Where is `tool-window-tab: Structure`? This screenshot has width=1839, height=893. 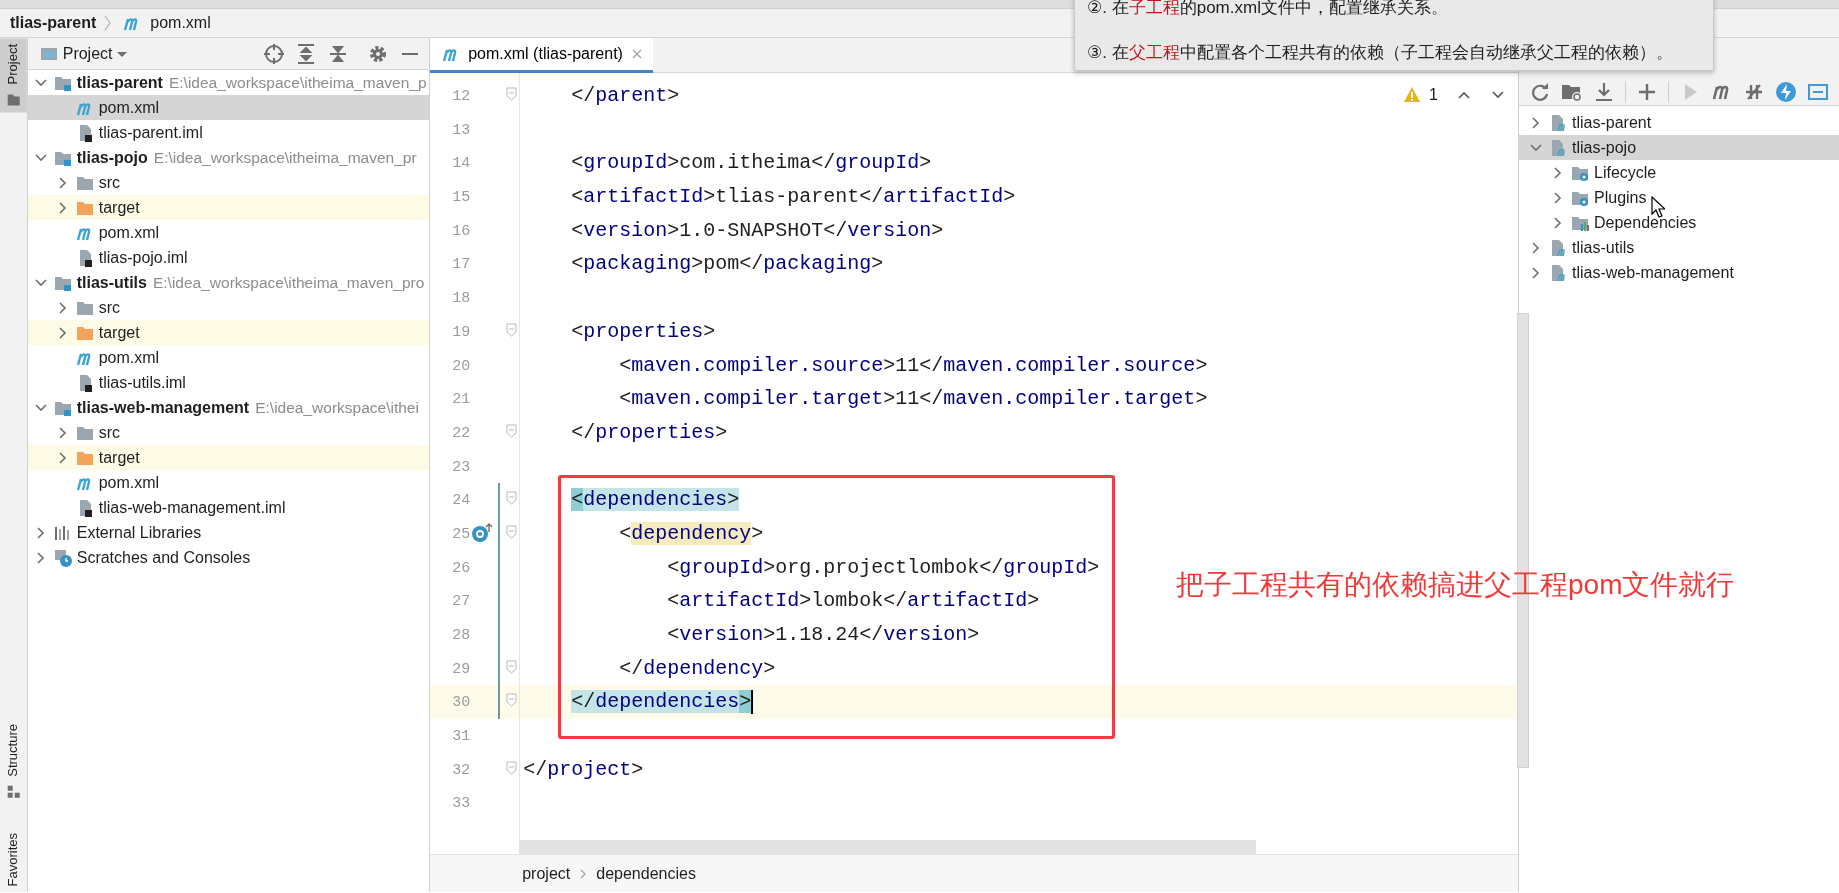
tool-window-tab: Structure is located at coordinates (13, 761).